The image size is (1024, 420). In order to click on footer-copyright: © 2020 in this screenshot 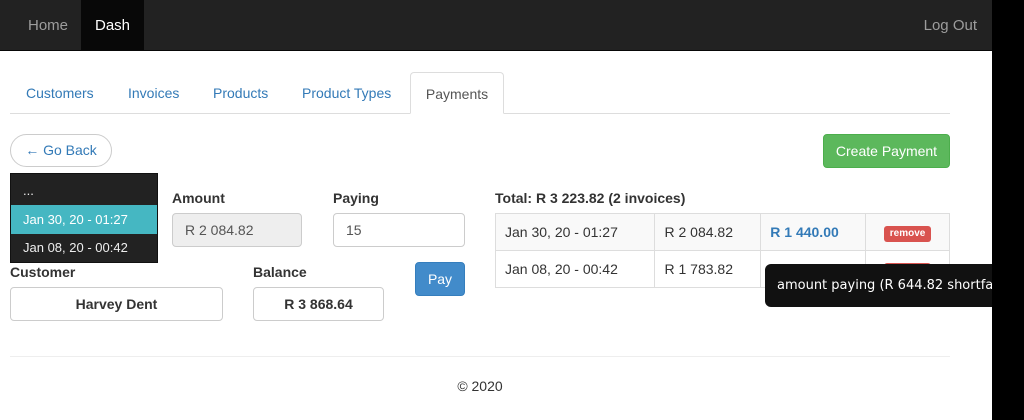, I will do `click(480, 386)`.